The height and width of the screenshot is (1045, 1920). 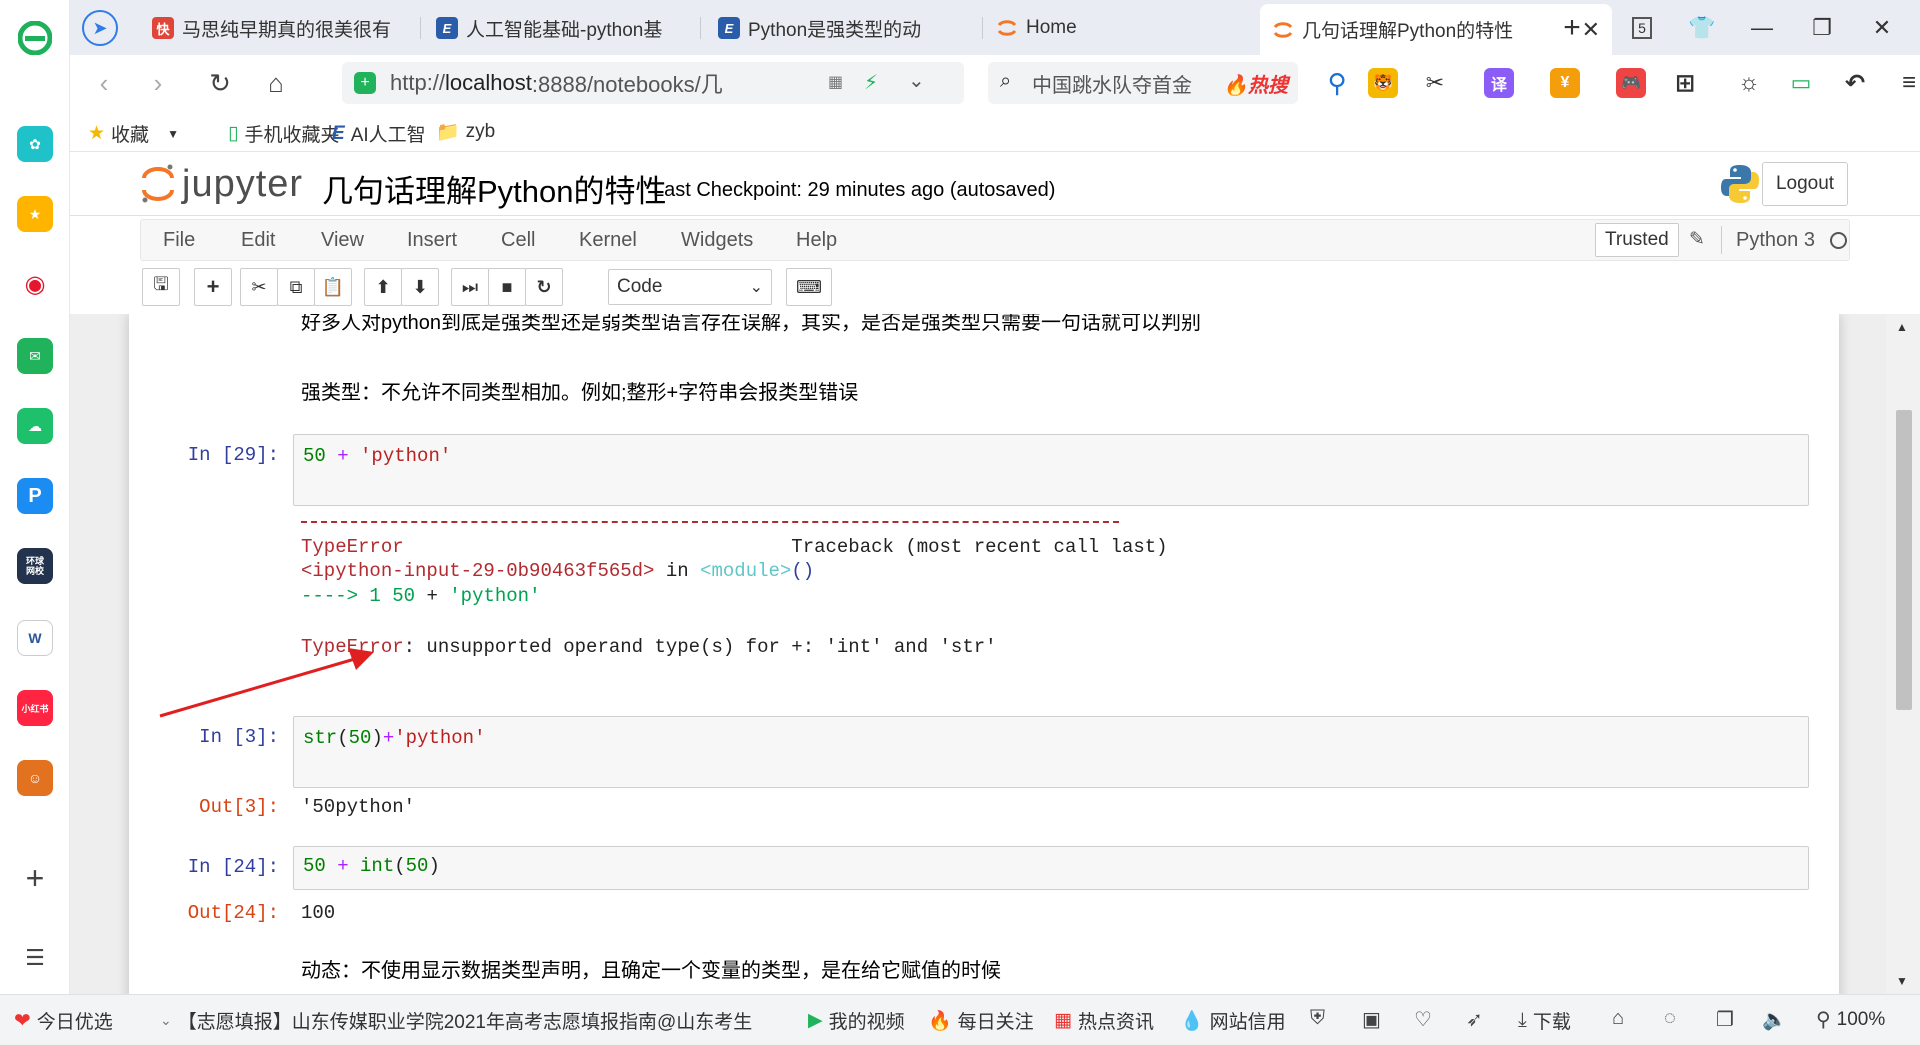 What do you see at coordinates (1902, 981) in the screenshot?
I see `scroll-down-icon: ▼` at bounding box center [1902, 981].